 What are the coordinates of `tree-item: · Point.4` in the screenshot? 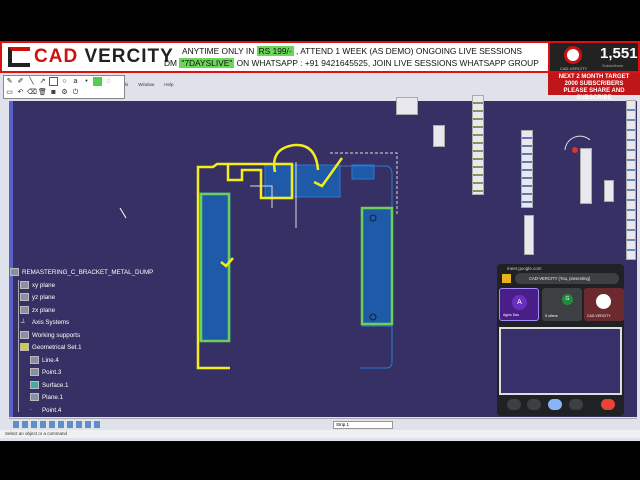 It's located at (45, 410).